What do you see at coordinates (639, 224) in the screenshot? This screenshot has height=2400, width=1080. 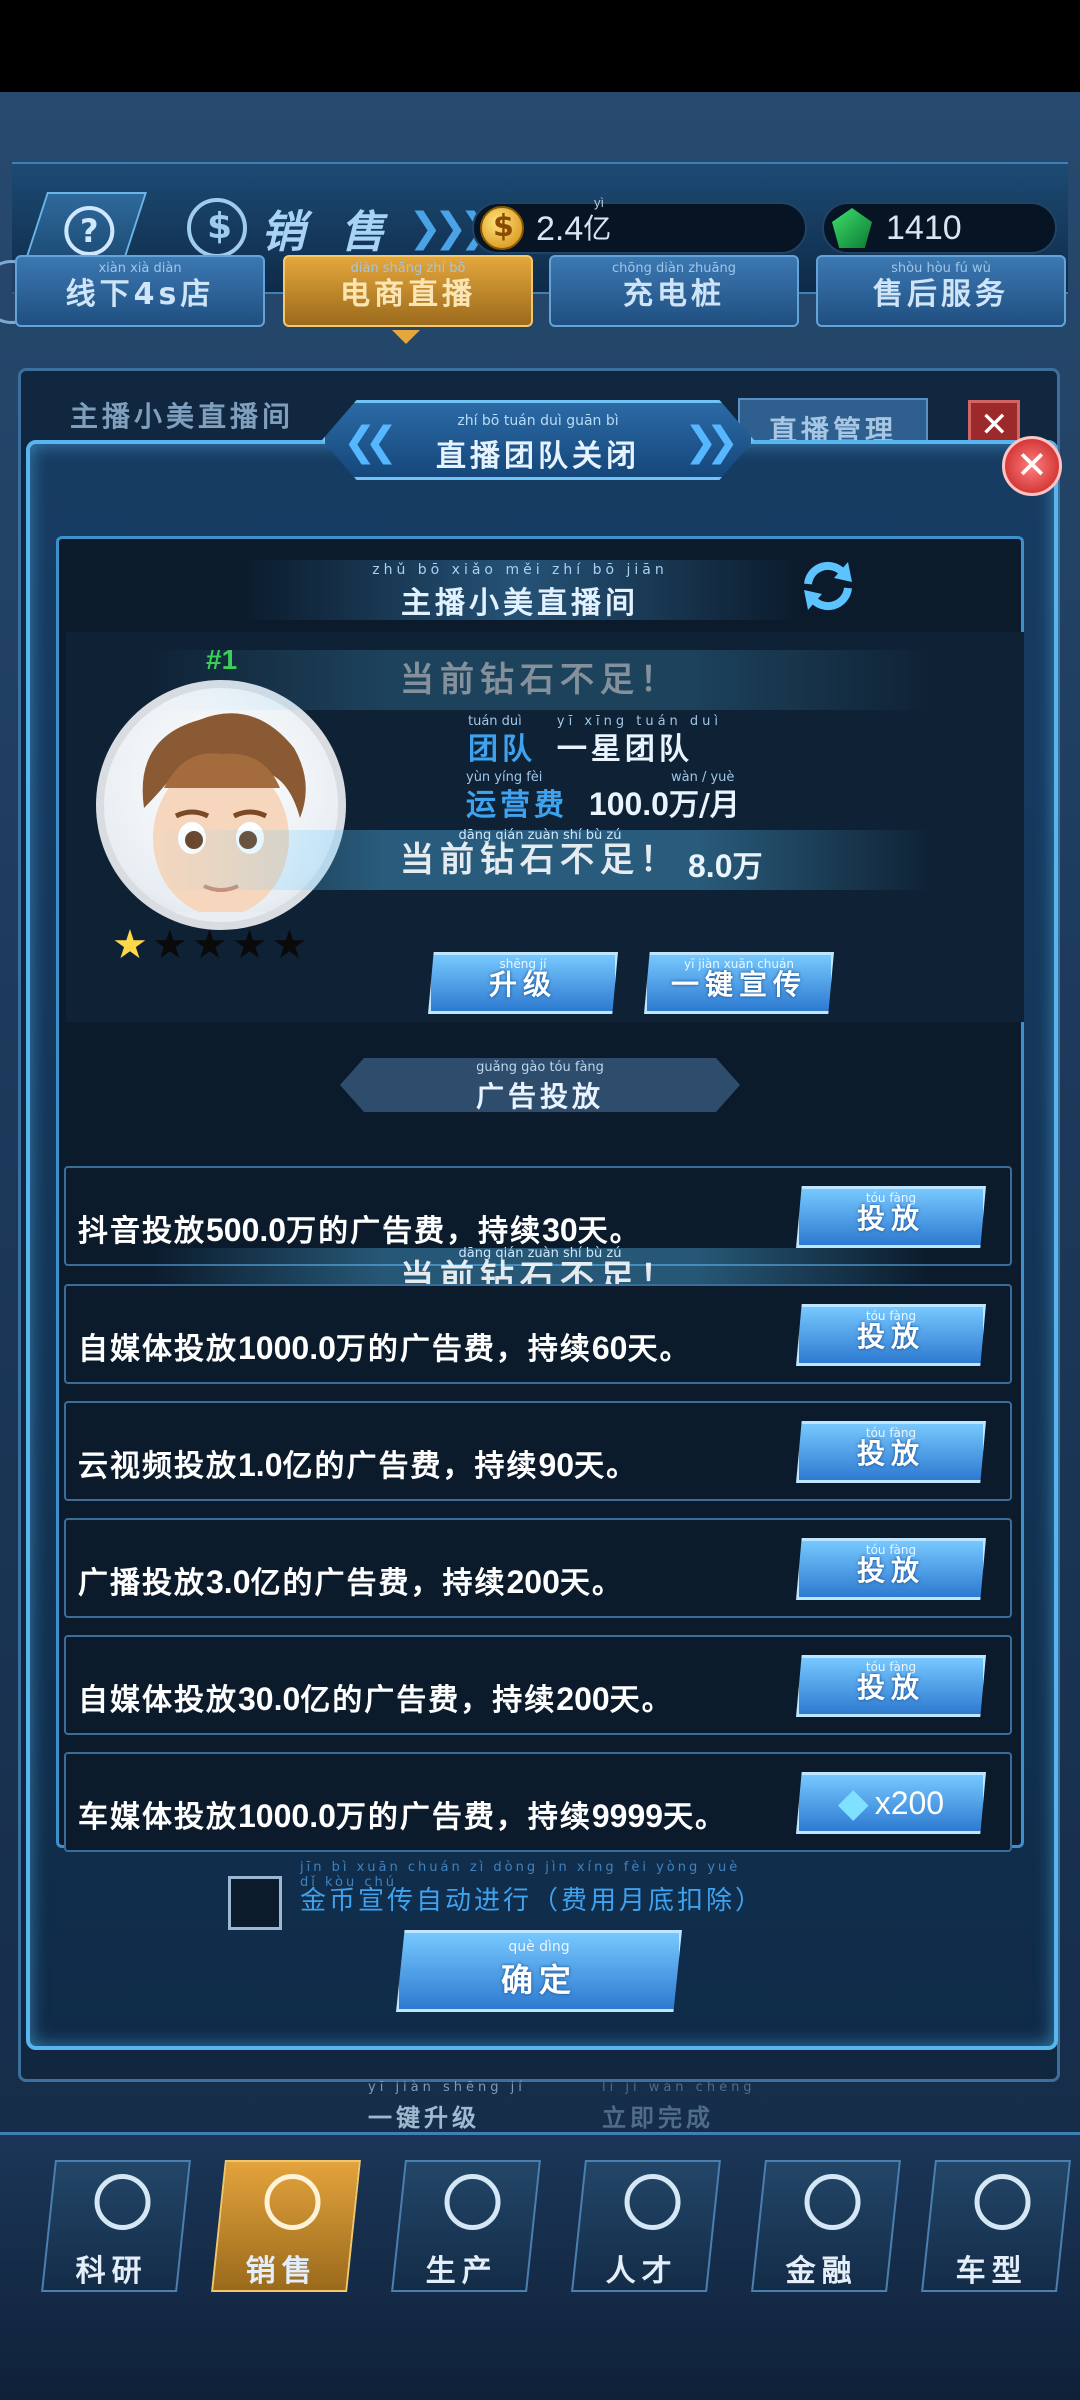 I see `gold-counter: 2.4亿yì` at bounding box center [639, 224].